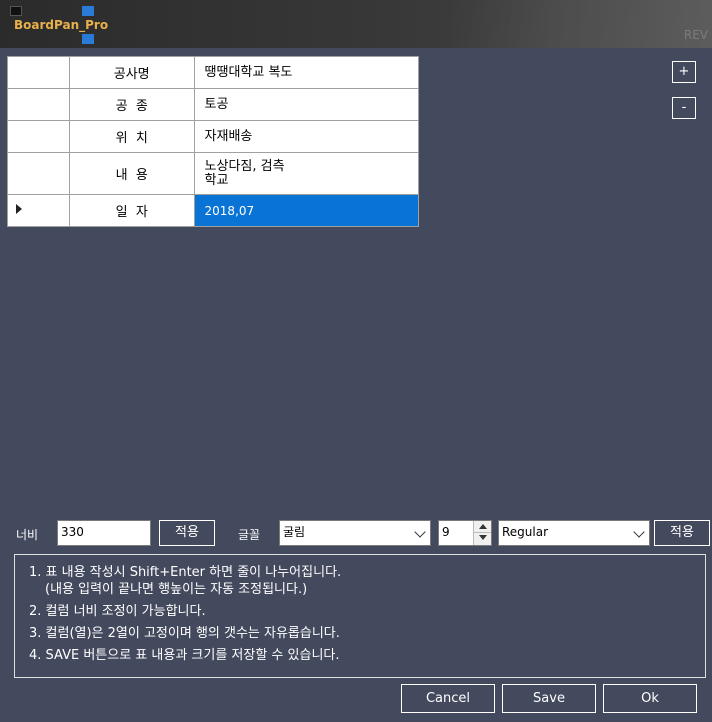  I want to click on title-bar: REV BoardPan_Pro, so click(356, 24).